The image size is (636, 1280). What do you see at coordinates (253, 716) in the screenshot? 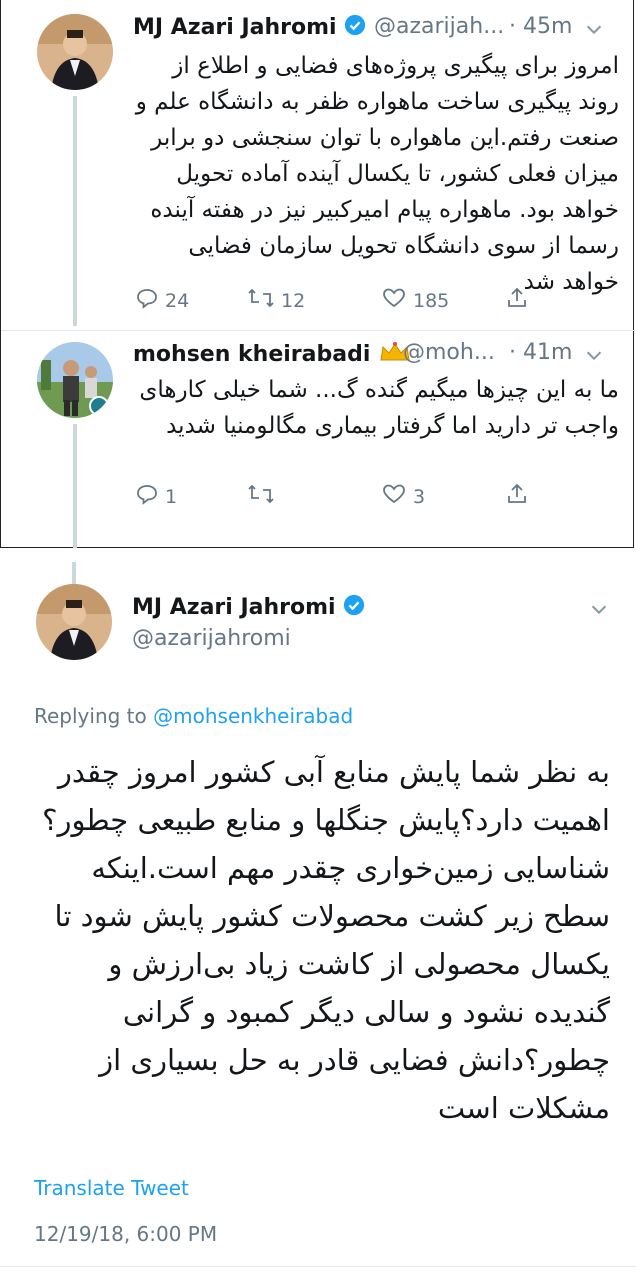
I see `mention-link: @mohsenkheirabad` at bounding box center [253, 716].